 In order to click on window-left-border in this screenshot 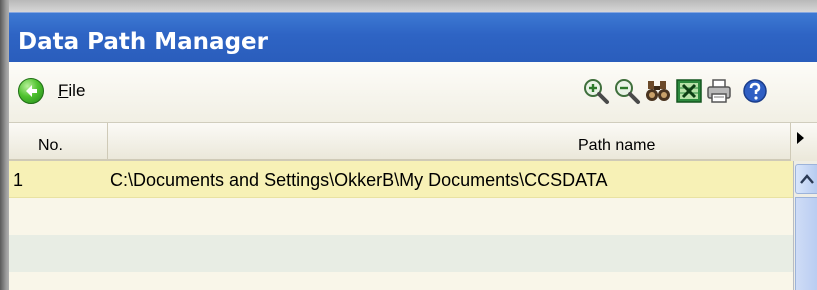, I will do `click(4, 145)`.